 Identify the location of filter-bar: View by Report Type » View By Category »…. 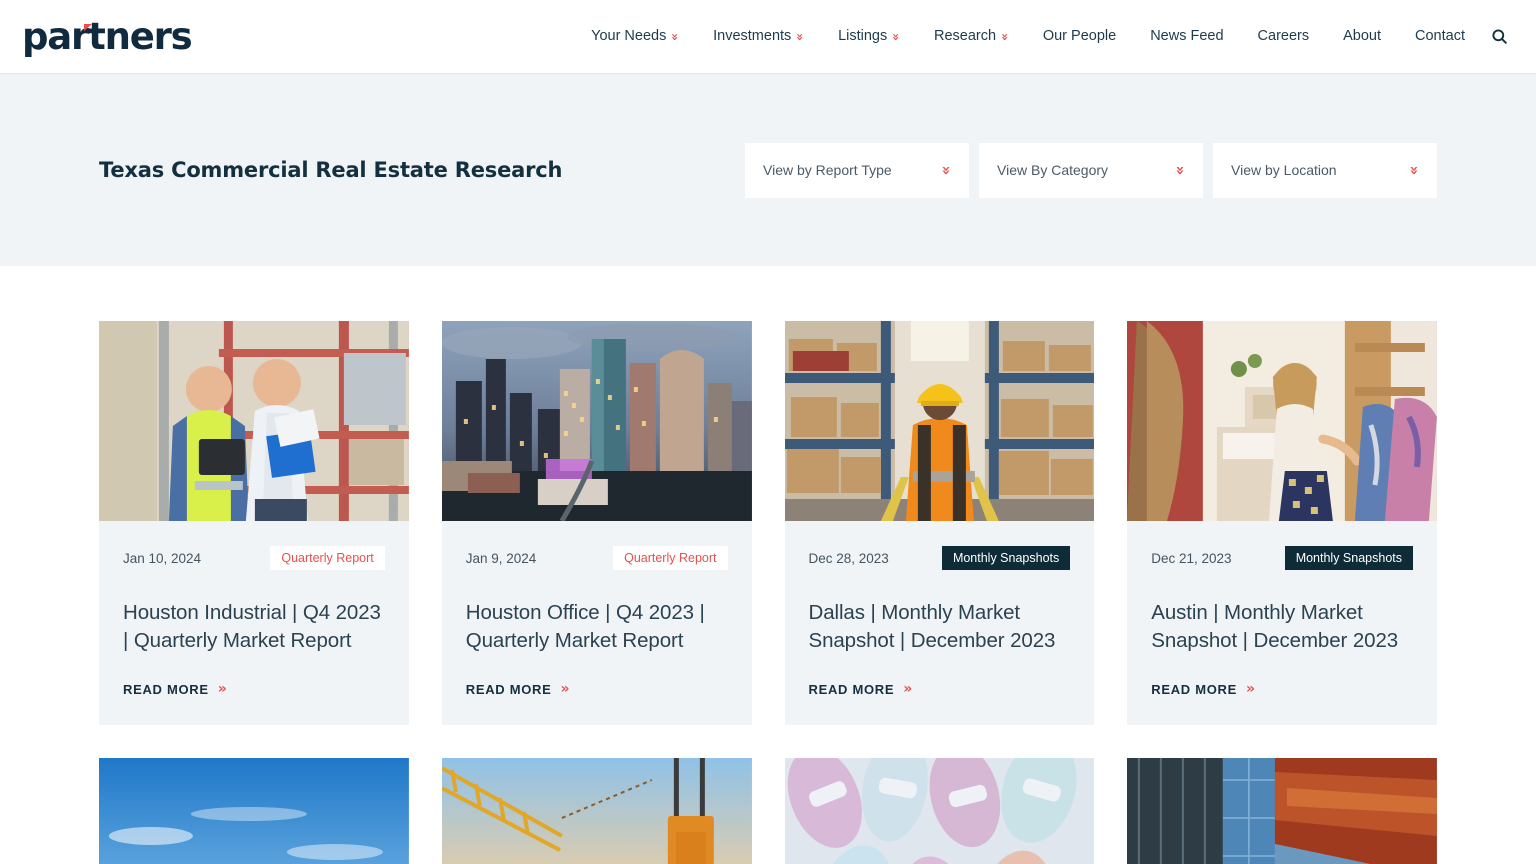
(1091, 170).